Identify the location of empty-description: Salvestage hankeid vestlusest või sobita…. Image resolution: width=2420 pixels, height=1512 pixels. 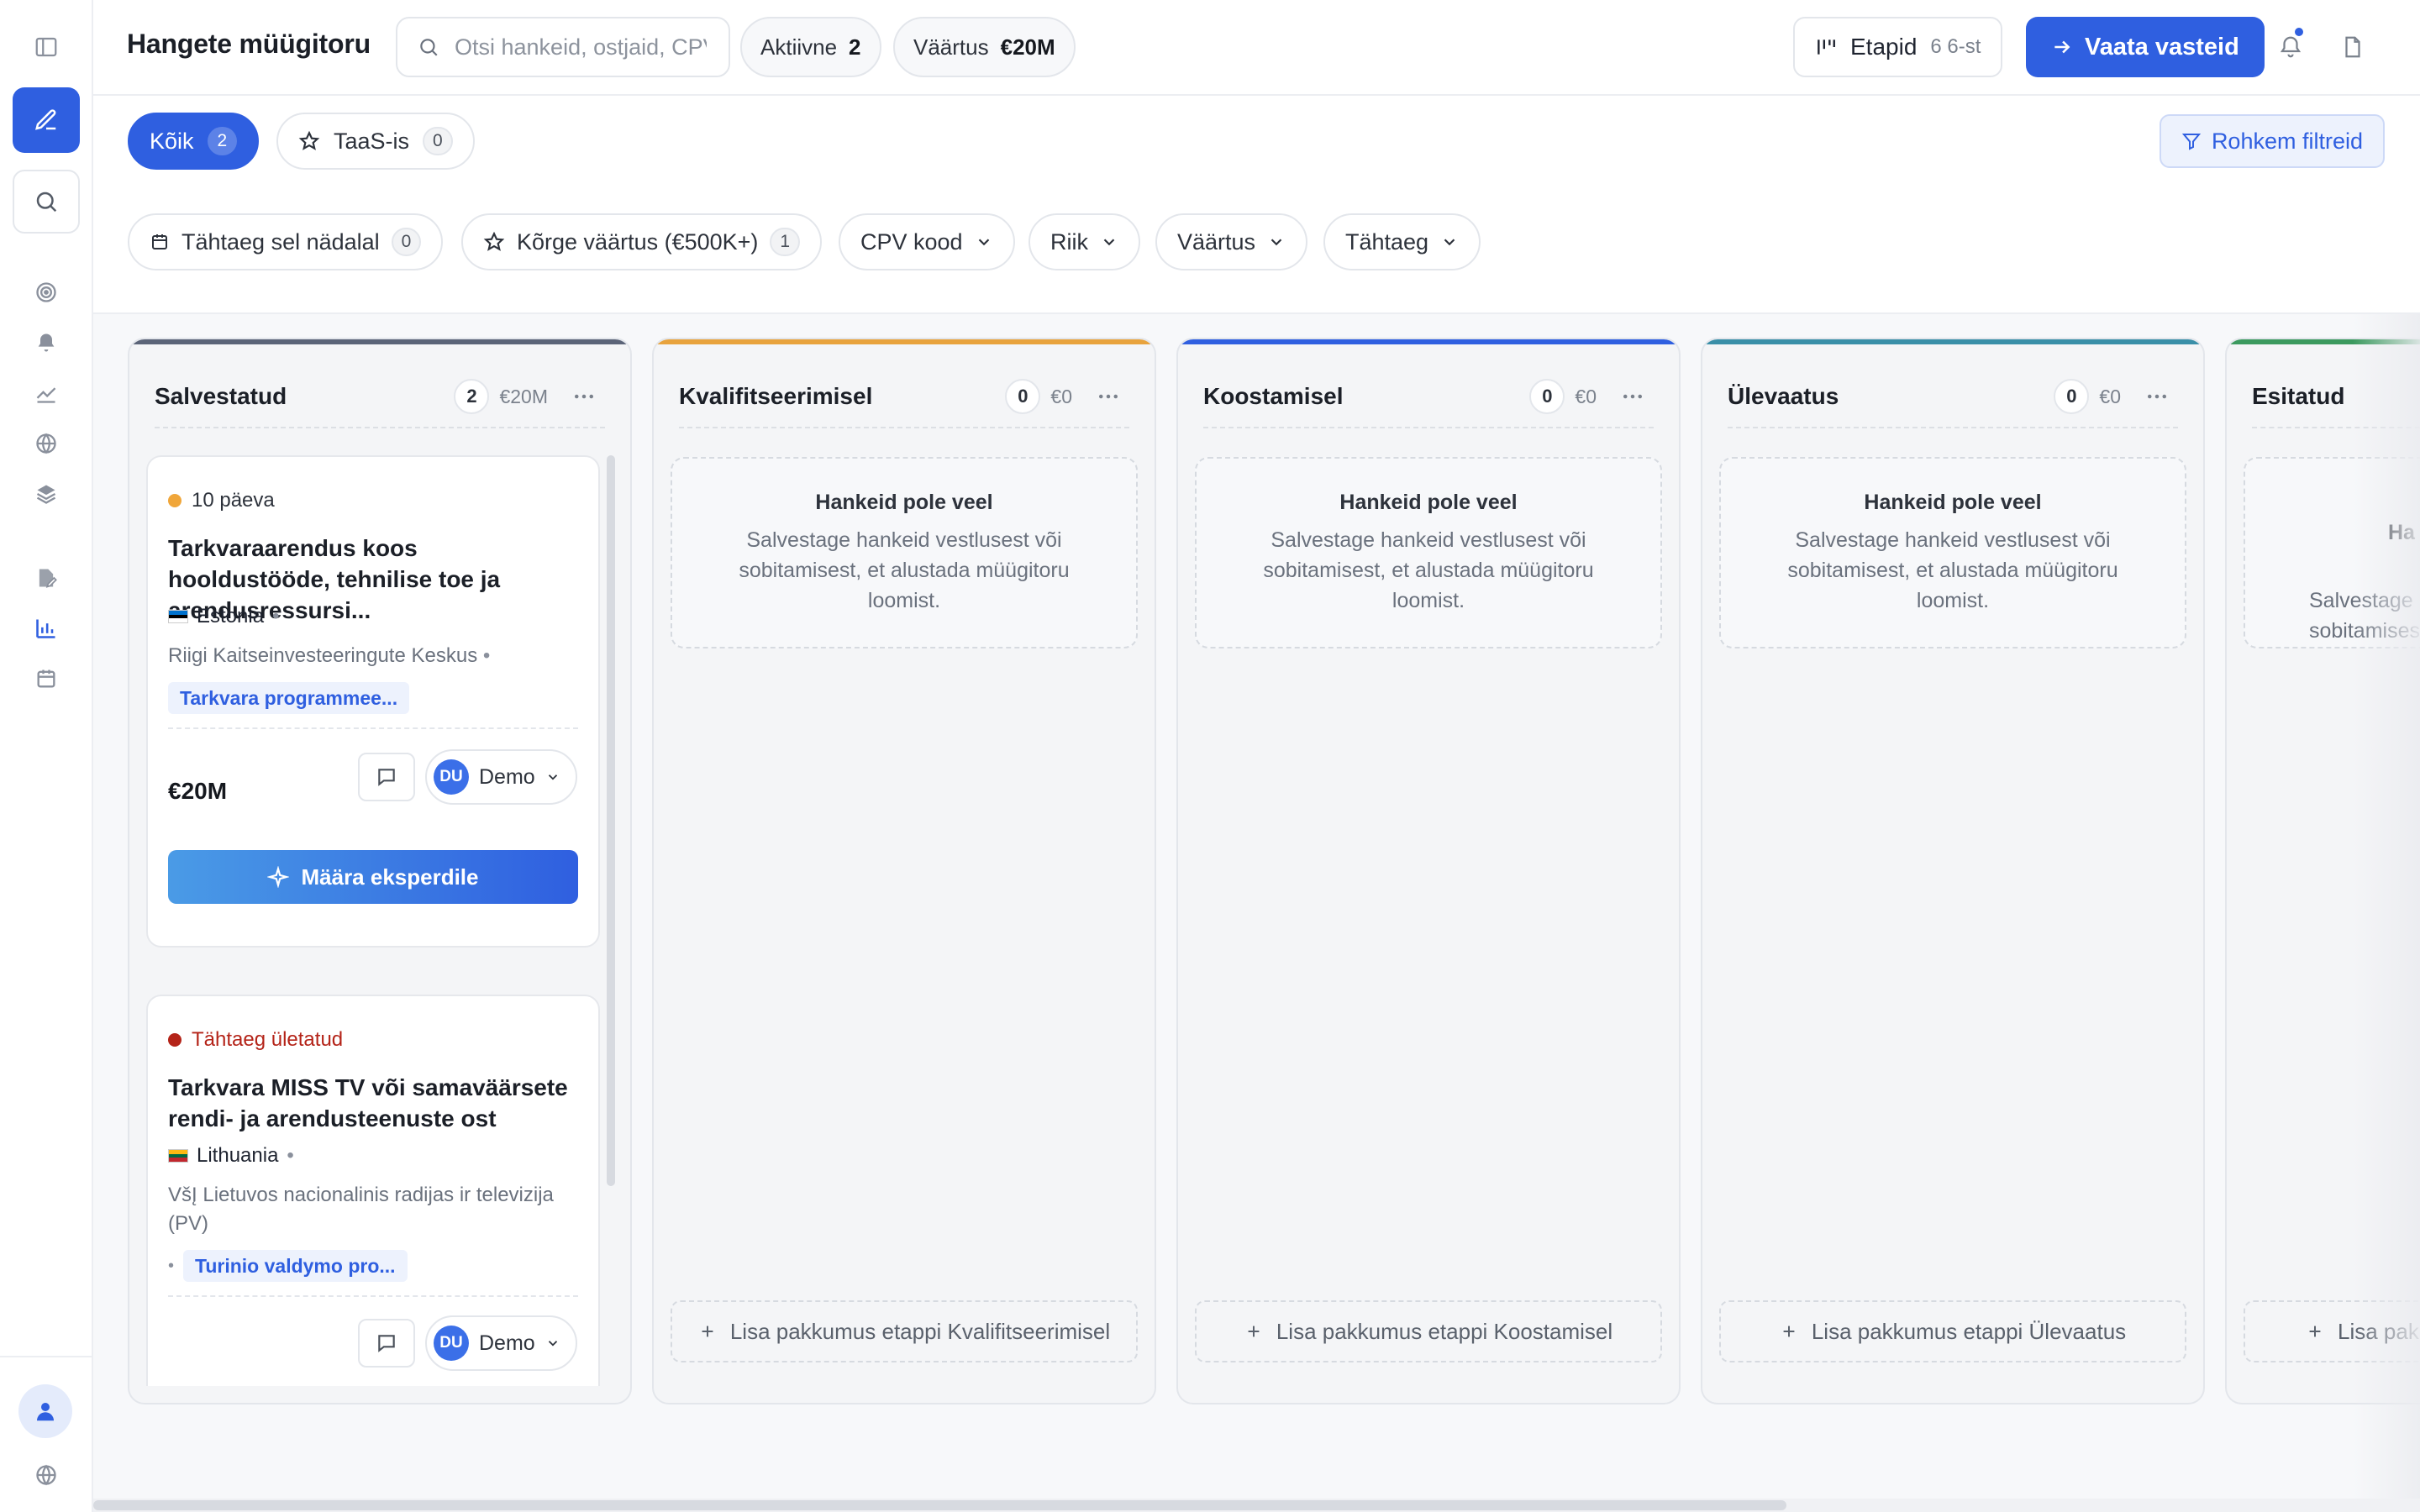
(1952, 570).